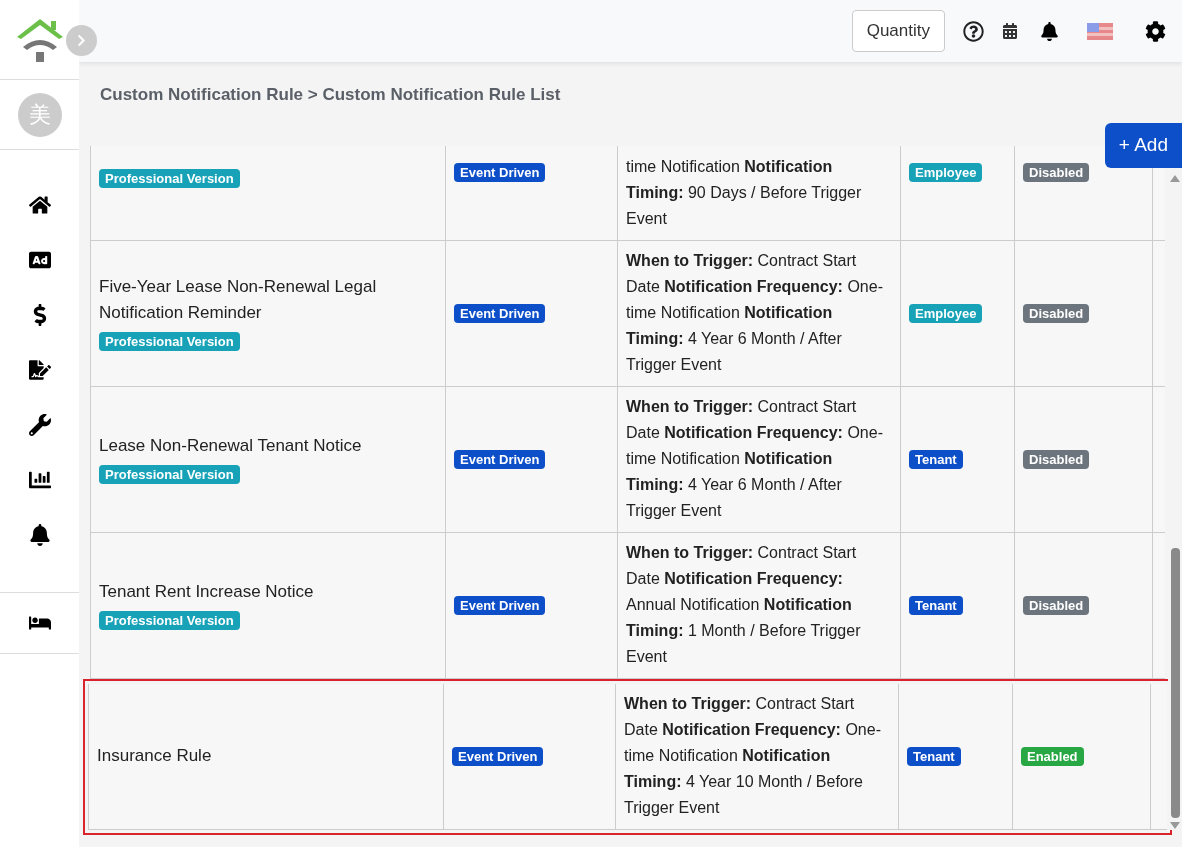 The width and height of the screenshot is (1182, 847). Describe the element at coordinates (1175, 825) in the screenshot. I see `scroll-down-icon` at that location.